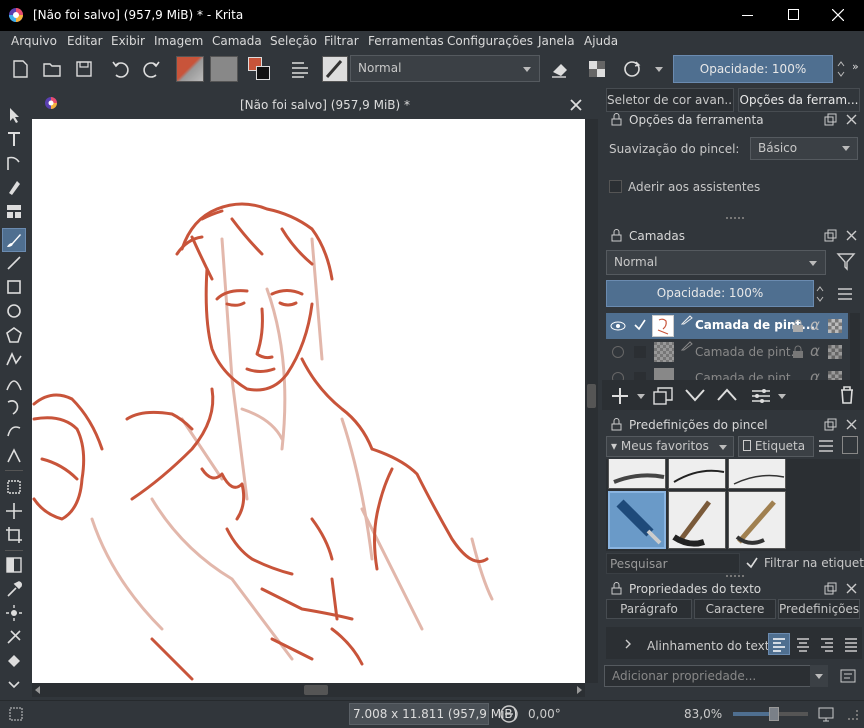  I want to click on gradient-swatch-icon, so click(190, 69).